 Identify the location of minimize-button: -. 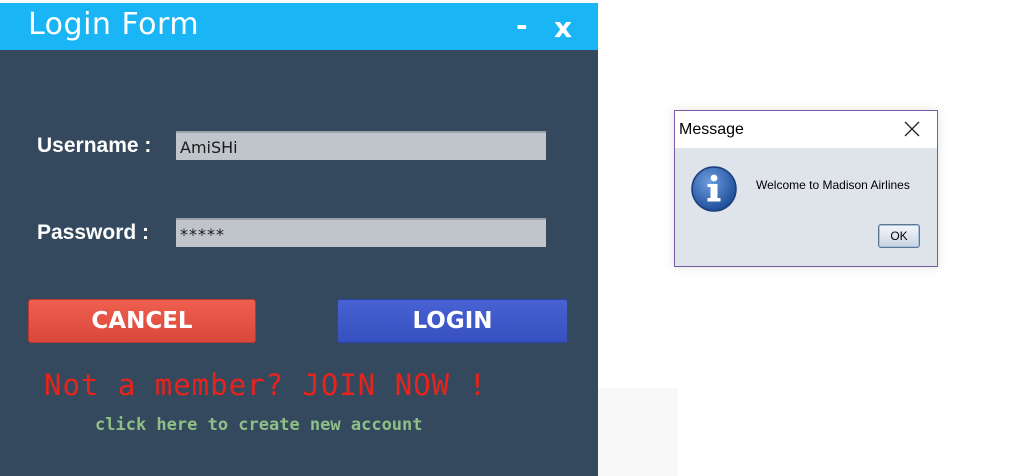
(522, 25).